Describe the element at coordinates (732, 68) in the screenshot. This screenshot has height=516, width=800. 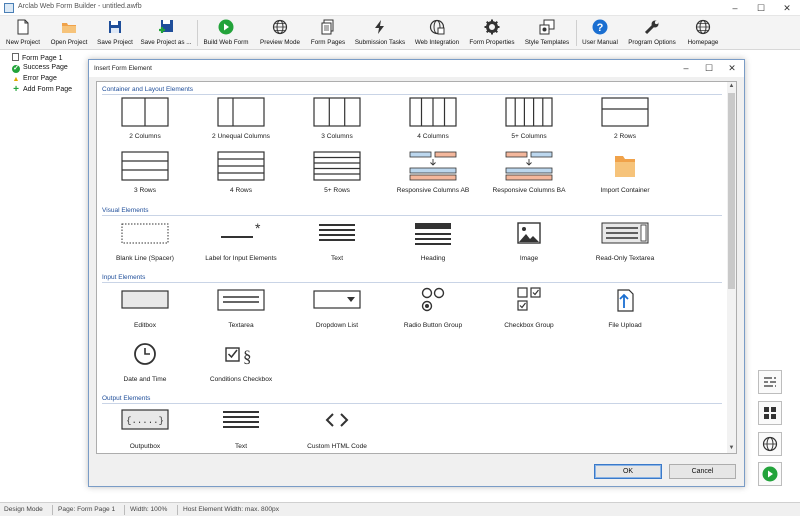
I see `dialog-close-button: ✕` at that location.